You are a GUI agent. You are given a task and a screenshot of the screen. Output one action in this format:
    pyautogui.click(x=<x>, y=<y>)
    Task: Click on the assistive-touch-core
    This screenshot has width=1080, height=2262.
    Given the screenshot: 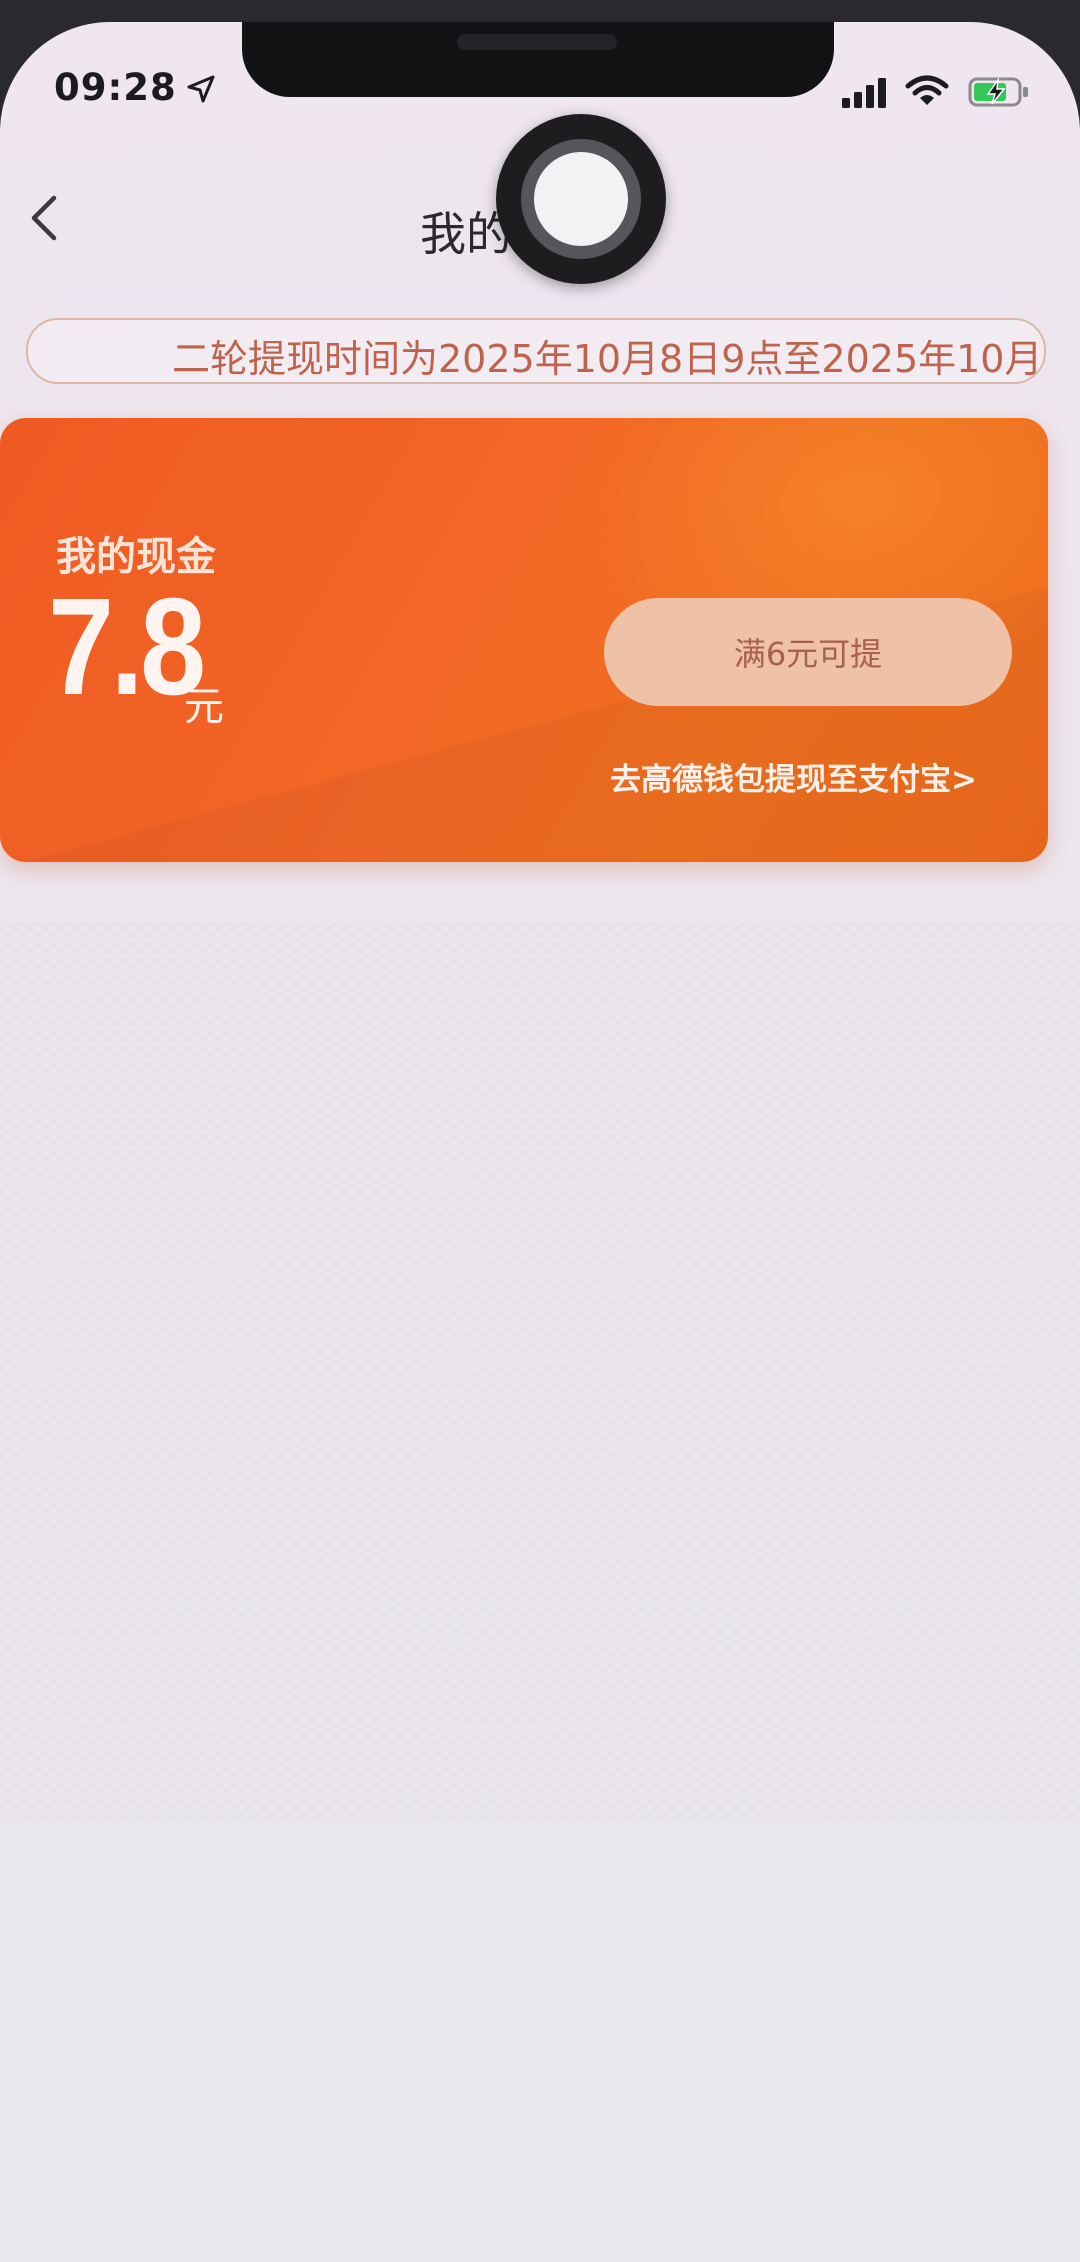 What is the action you would take?
    pyautogui.click(x=581, y=199)
    